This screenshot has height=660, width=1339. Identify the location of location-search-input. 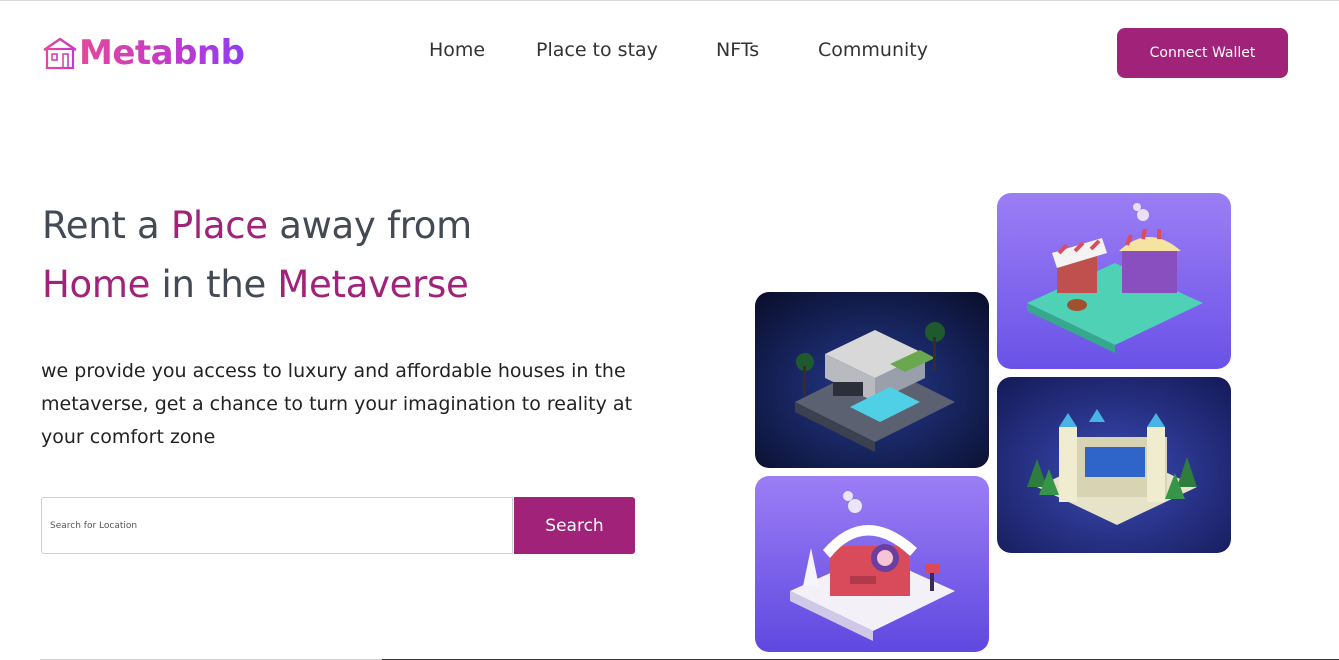
(277, 525).